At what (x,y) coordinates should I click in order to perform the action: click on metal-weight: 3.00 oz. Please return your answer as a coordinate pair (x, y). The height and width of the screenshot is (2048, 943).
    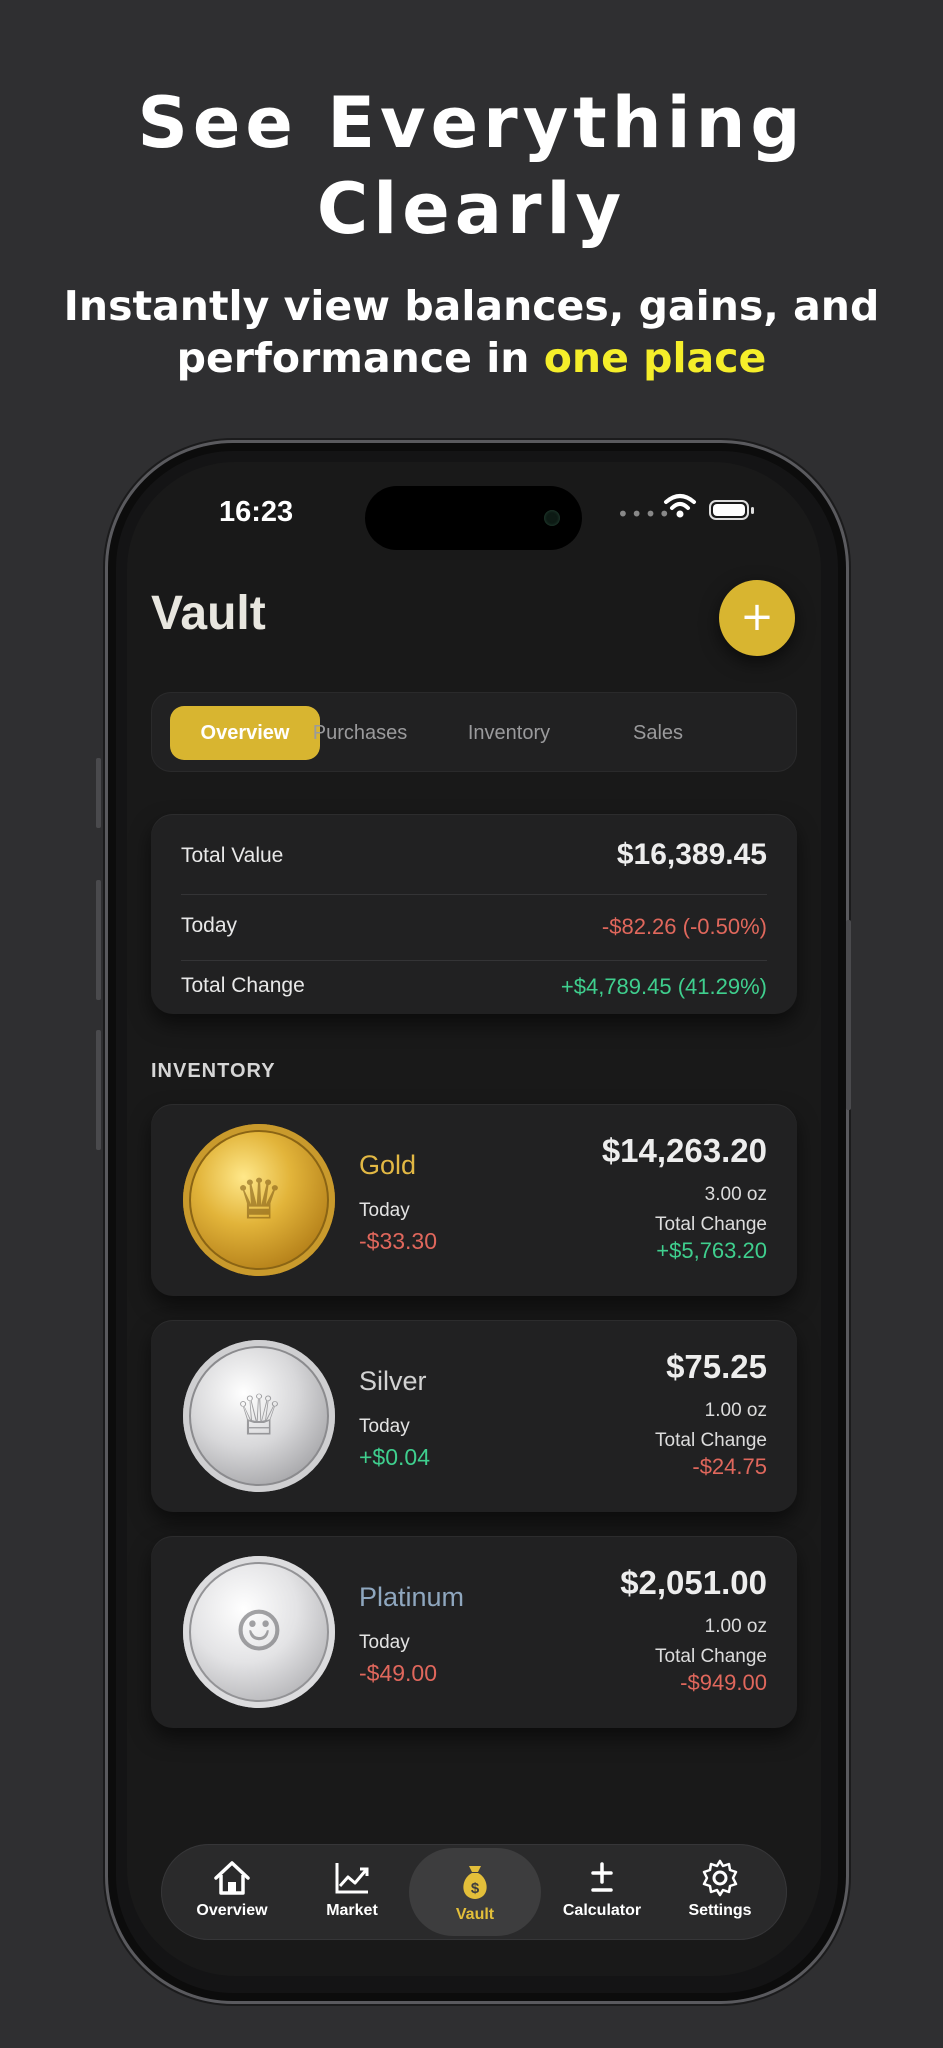
    Looking at the image, I should click on (735, 1194).